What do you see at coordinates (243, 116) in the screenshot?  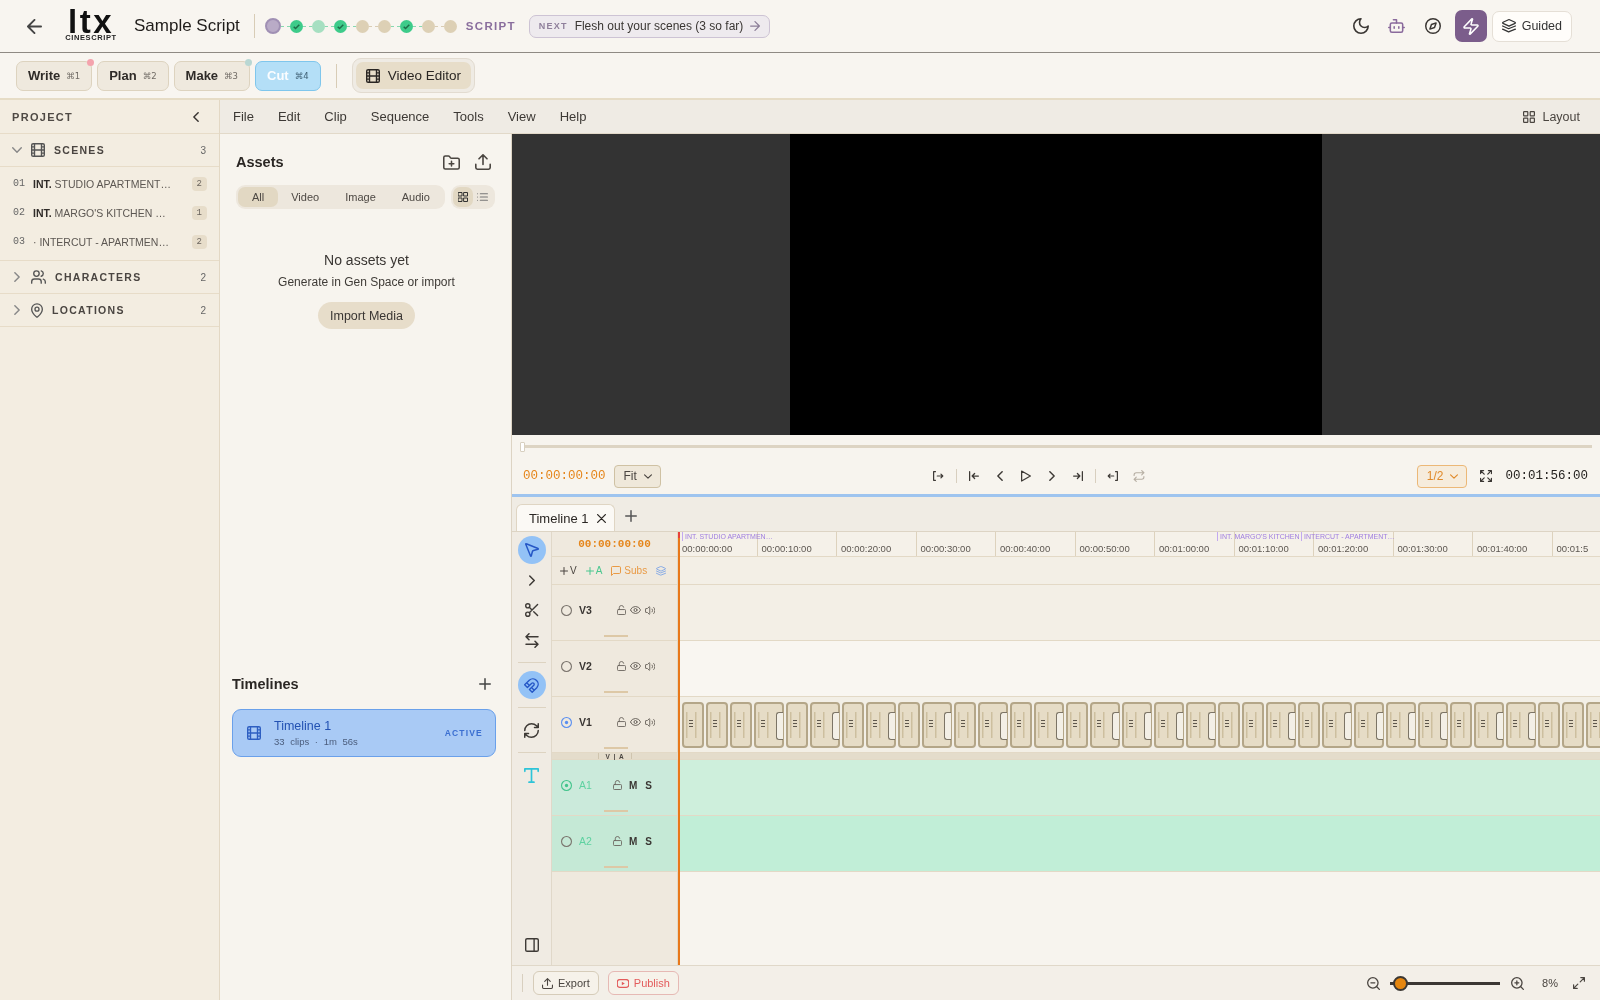 I see `menu-item: File` at bounding box center [243, 116].